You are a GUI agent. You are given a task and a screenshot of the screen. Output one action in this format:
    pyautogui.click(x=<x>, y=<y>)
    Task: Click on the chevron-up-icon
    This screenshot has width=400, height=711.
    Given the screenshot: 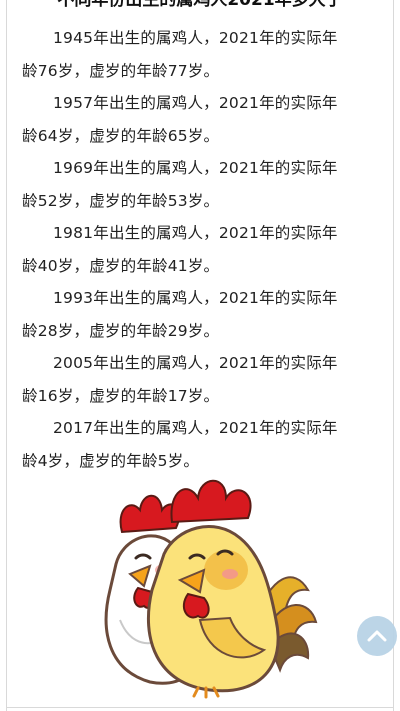 What is the action you would take?
    pyautogui.click(x=377, y=636)
    